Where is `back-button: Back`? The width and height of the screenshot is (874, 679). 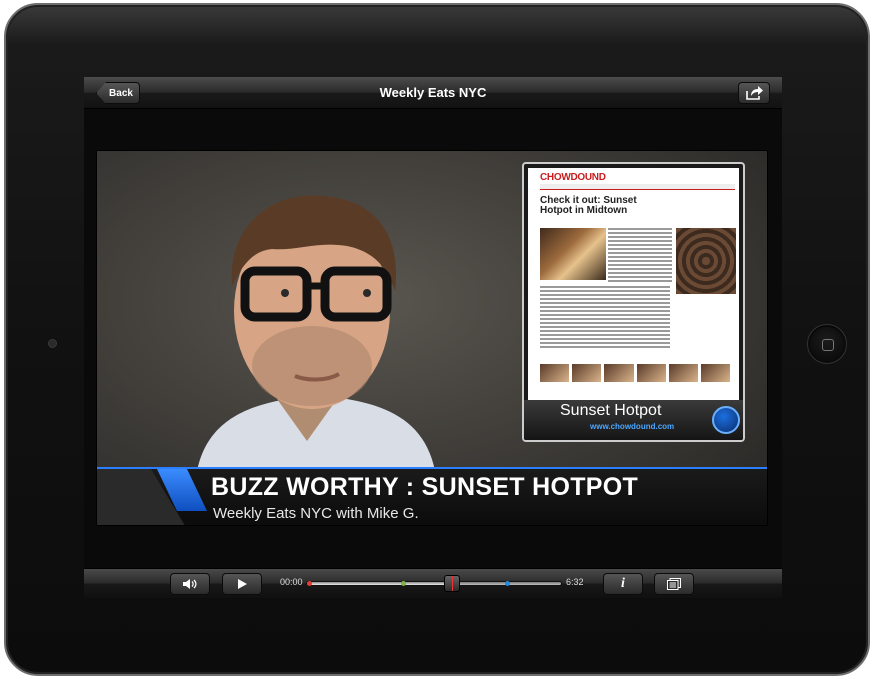
back-button: Back is located at coordinates (118, 93).